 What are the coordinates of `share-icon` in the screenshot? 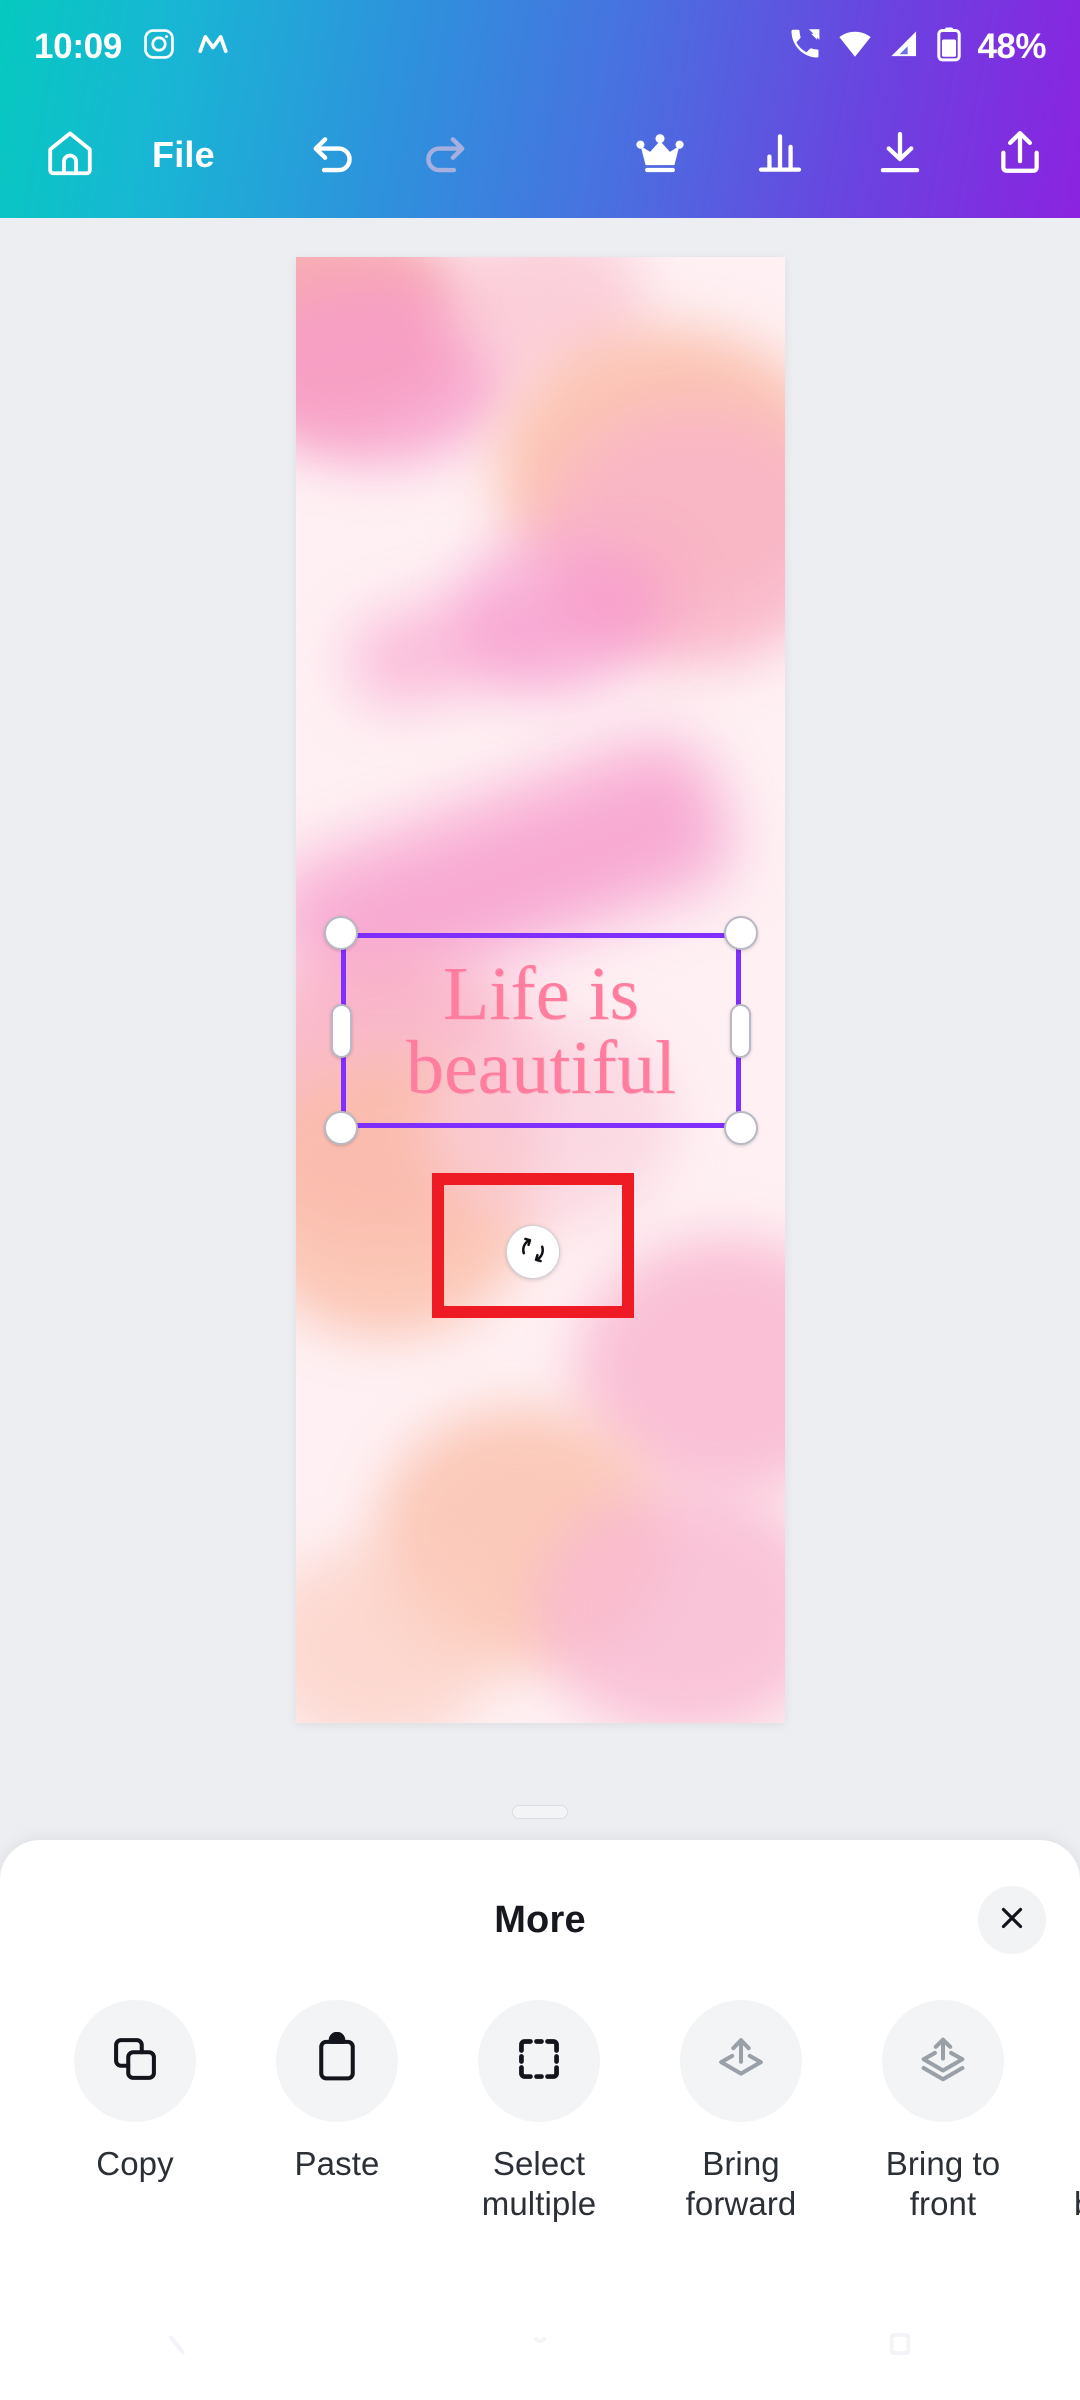 It's located at (1020, 155).